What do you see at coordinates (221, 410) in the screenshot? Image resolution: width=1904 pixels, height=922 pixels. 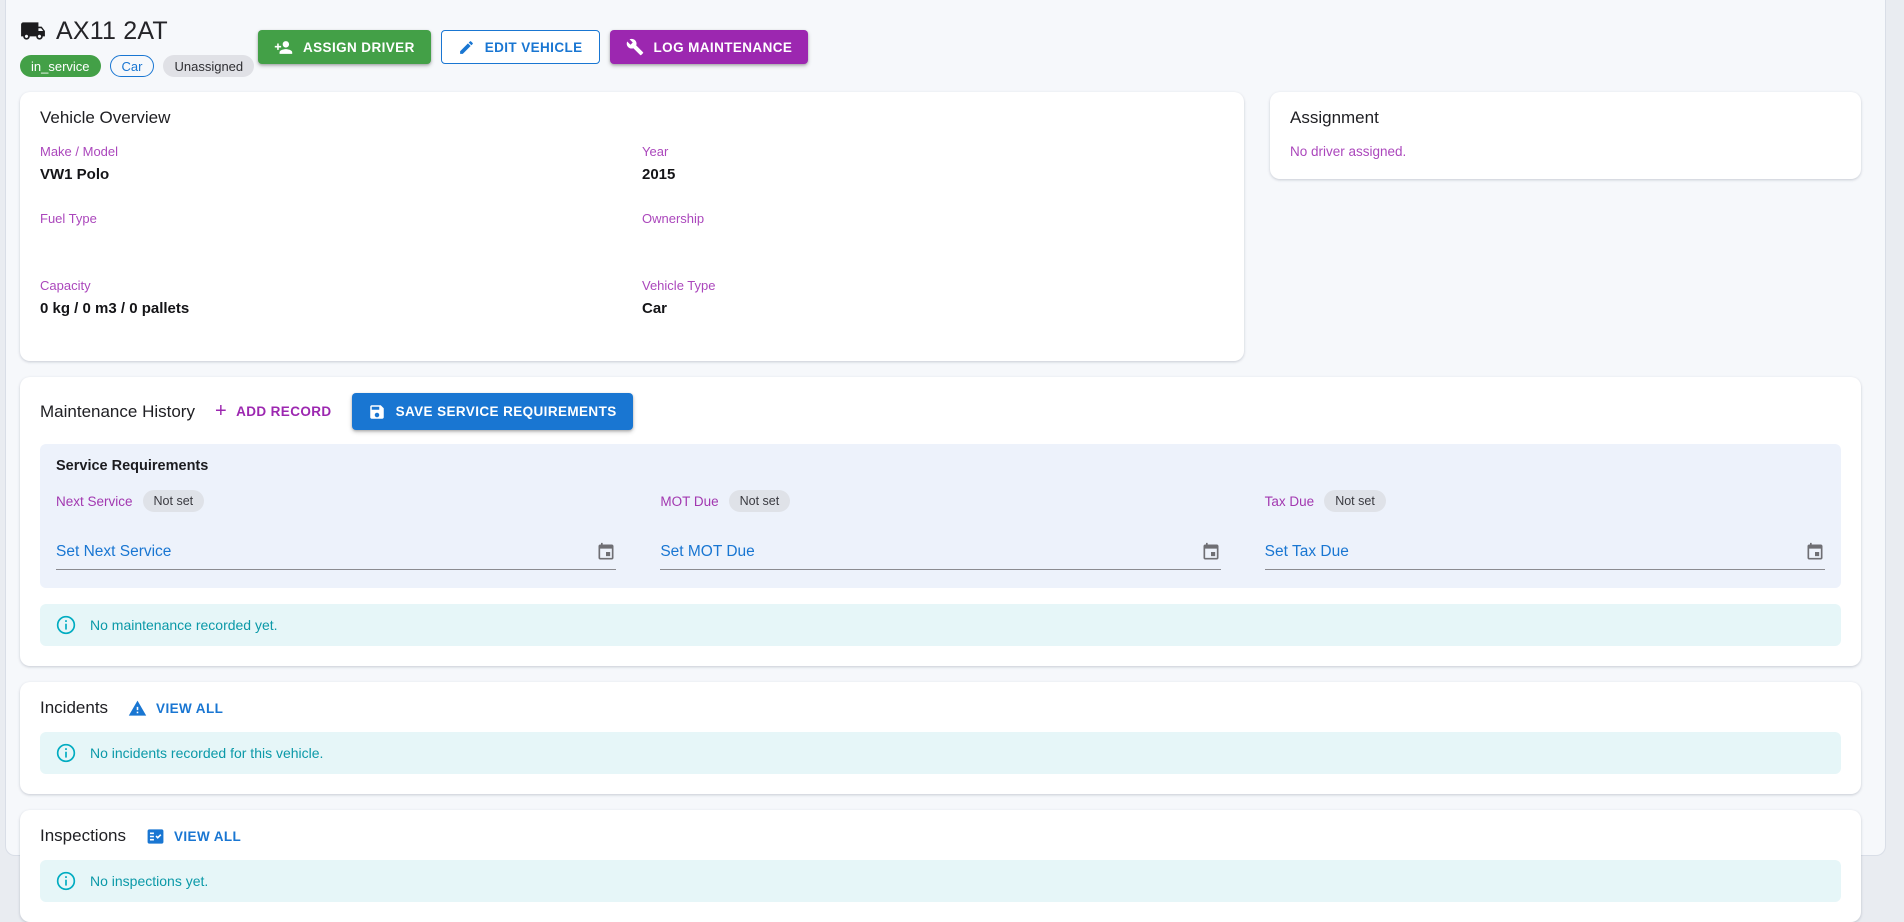 I see `plus-icon: +` at bounding box center [221, 410].